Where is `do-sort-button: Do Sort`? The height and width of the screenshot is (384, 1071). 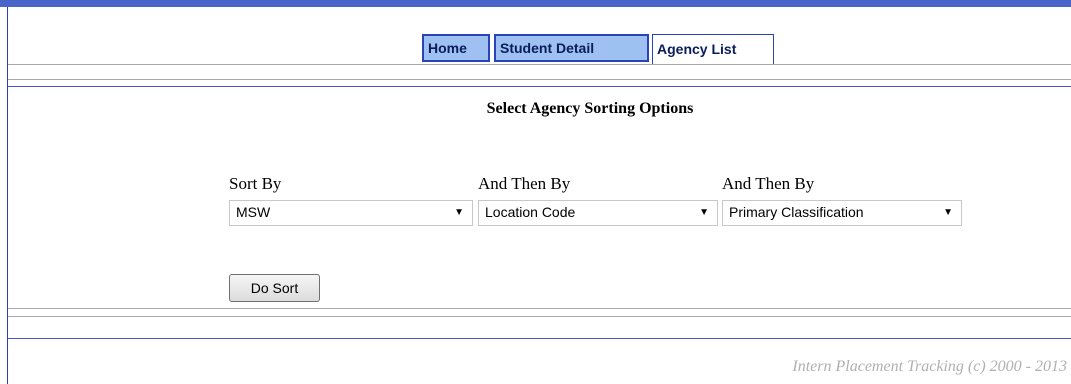
do-sort-button: Do Sort is located at coordinates (274, 288).